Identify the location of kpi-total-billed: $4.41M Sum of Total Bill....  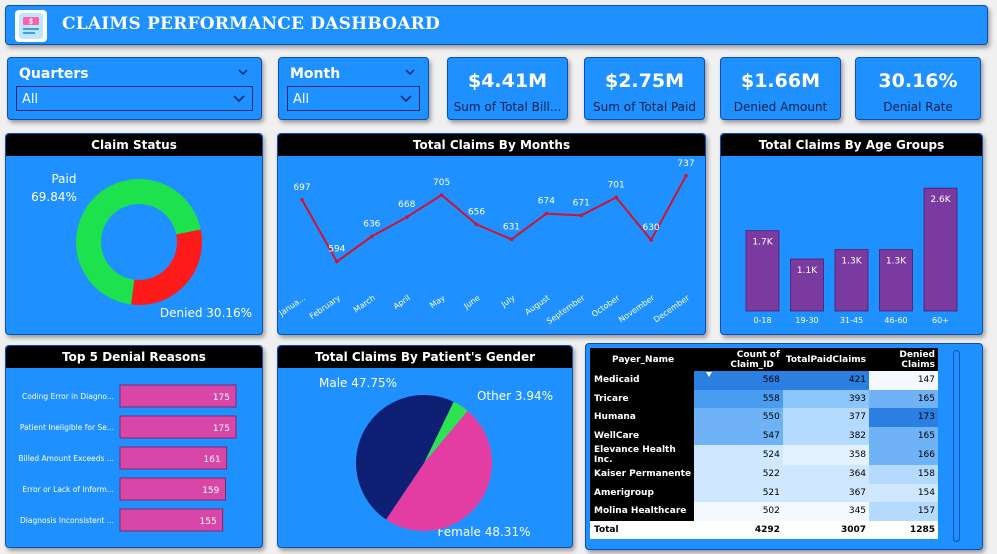
(507, 88).